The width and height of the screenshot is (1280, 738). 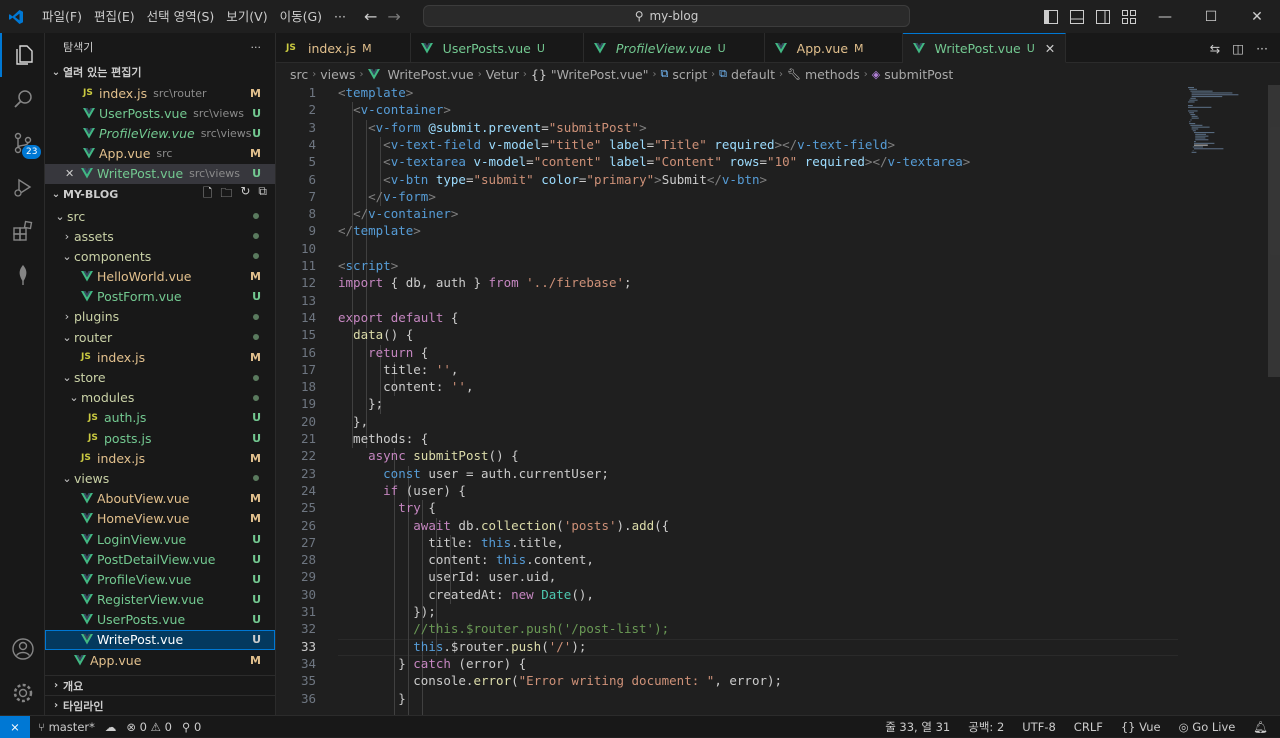 I want to click on folder-item: ⌄ views, so click(x=160, y=478).